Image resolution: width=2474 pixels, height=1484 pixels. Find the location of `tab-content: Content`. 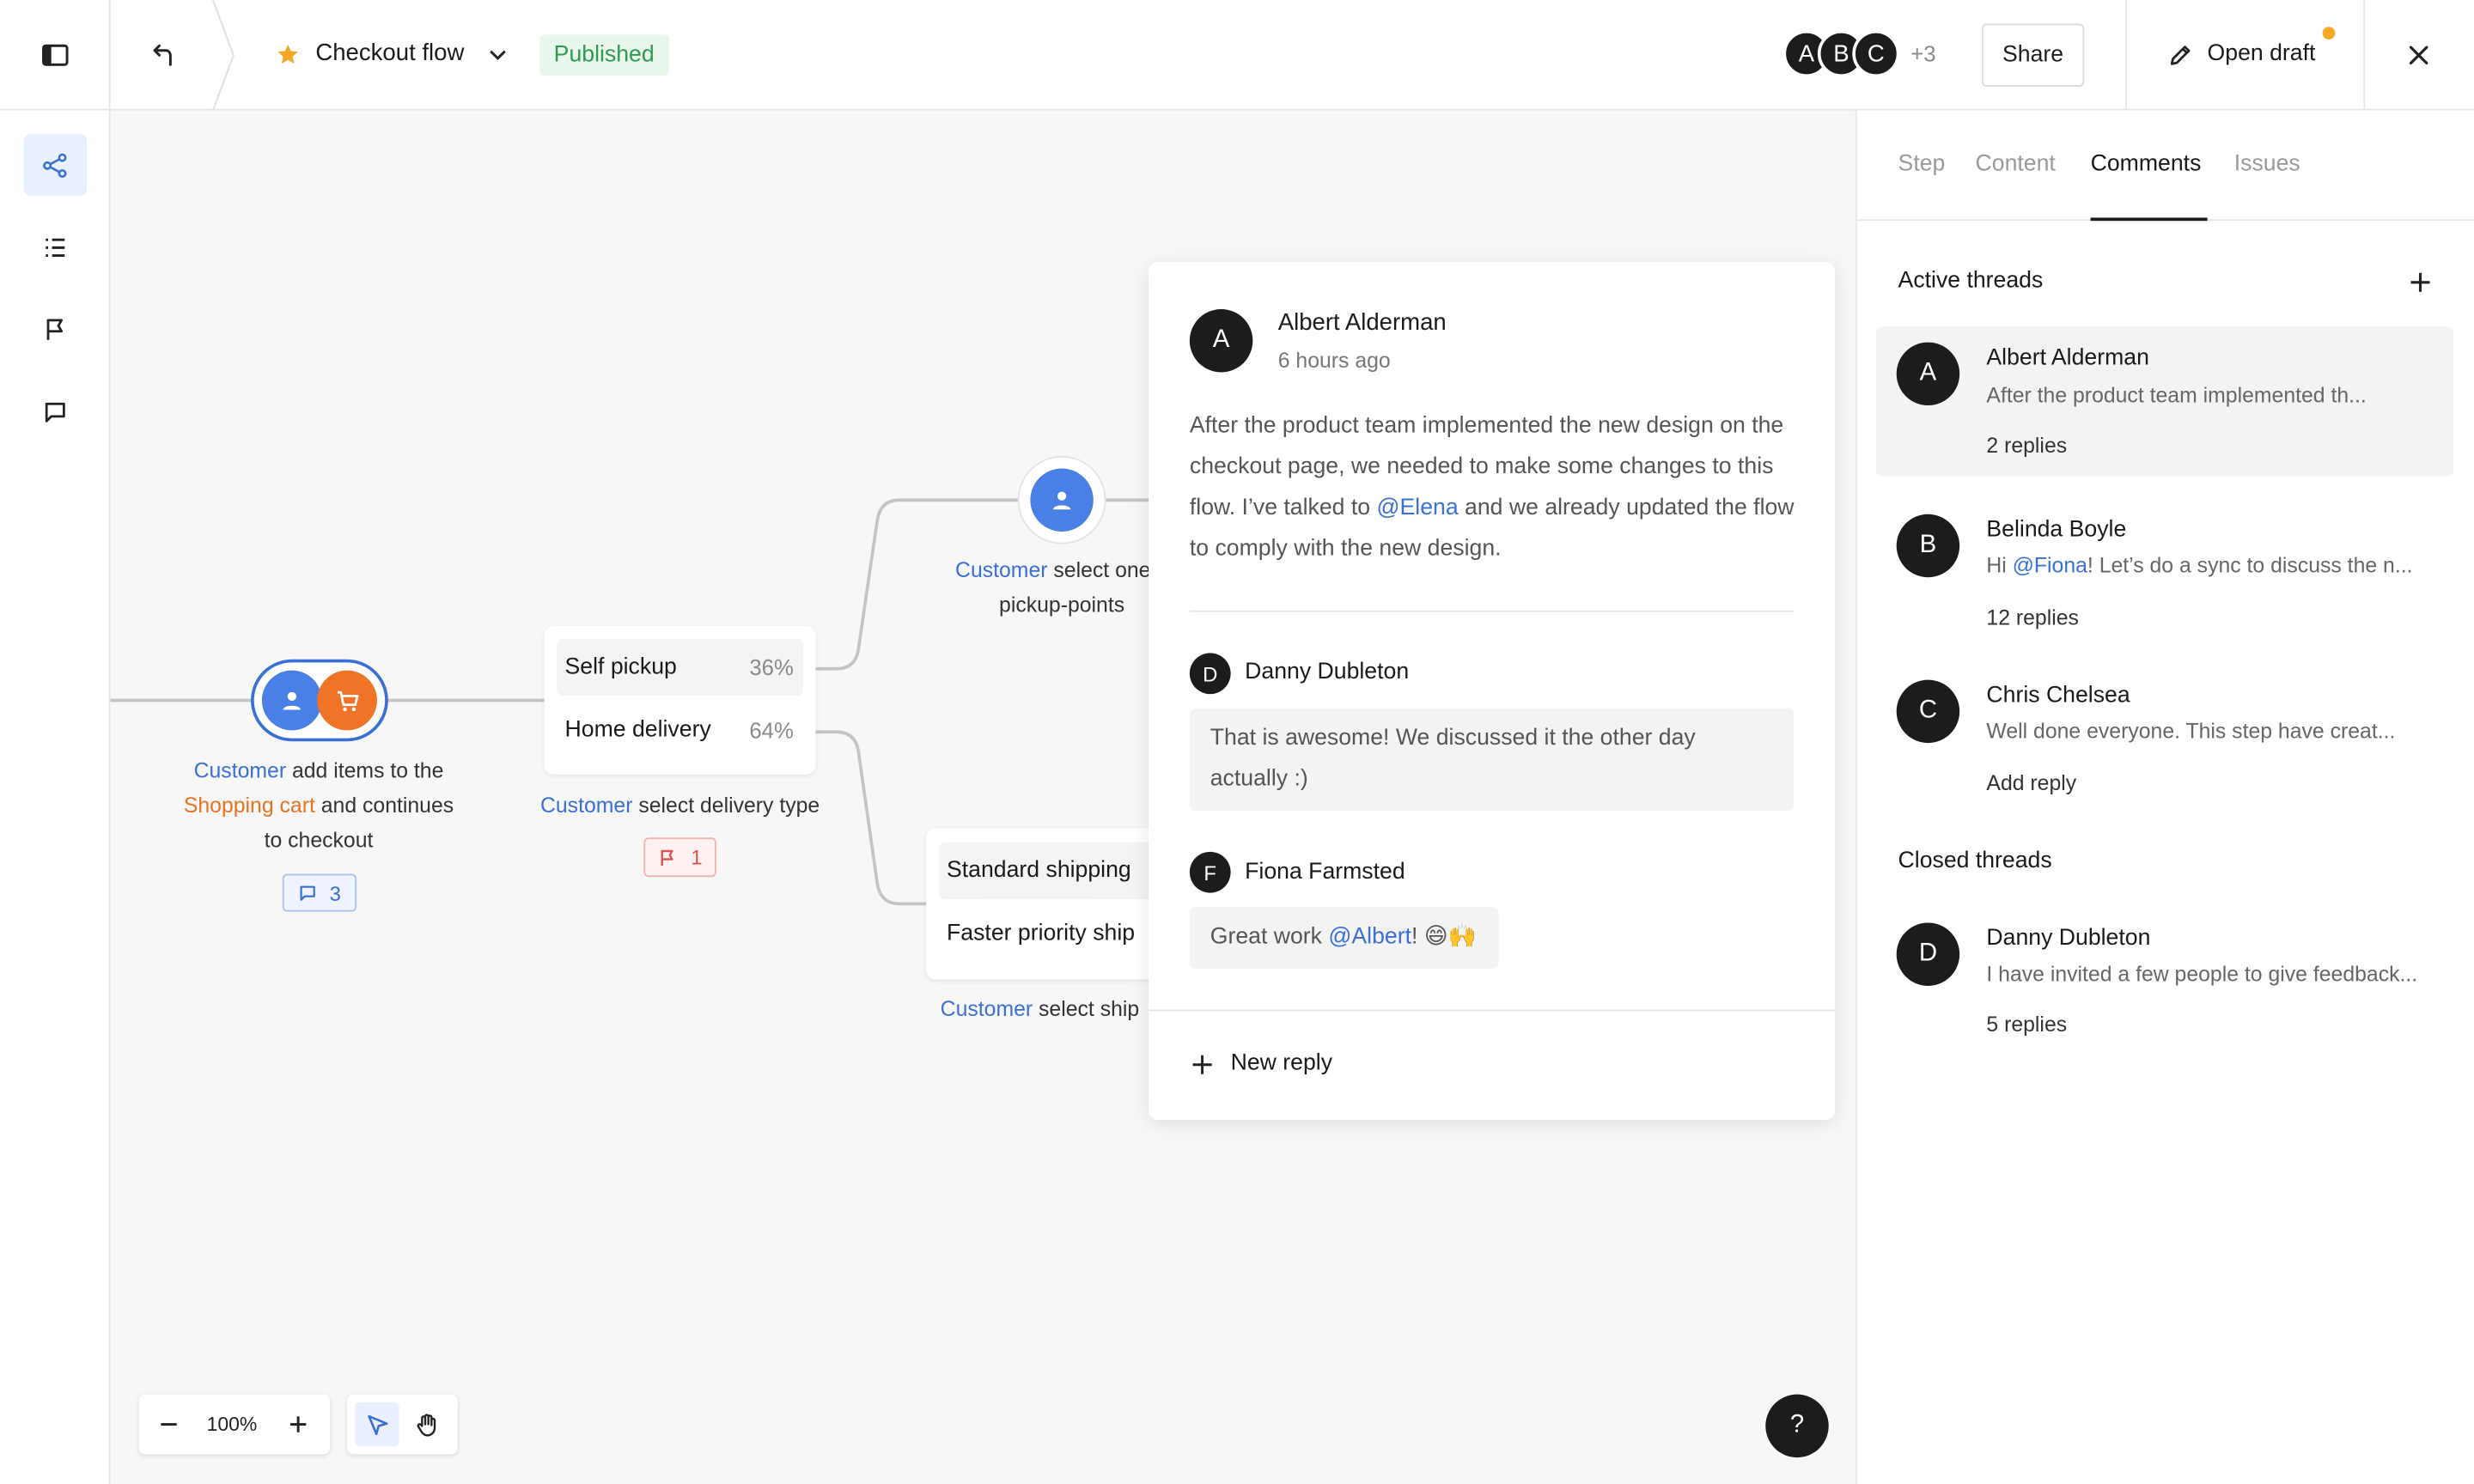

tab-content: Content is located at coordinates (2016, 163).